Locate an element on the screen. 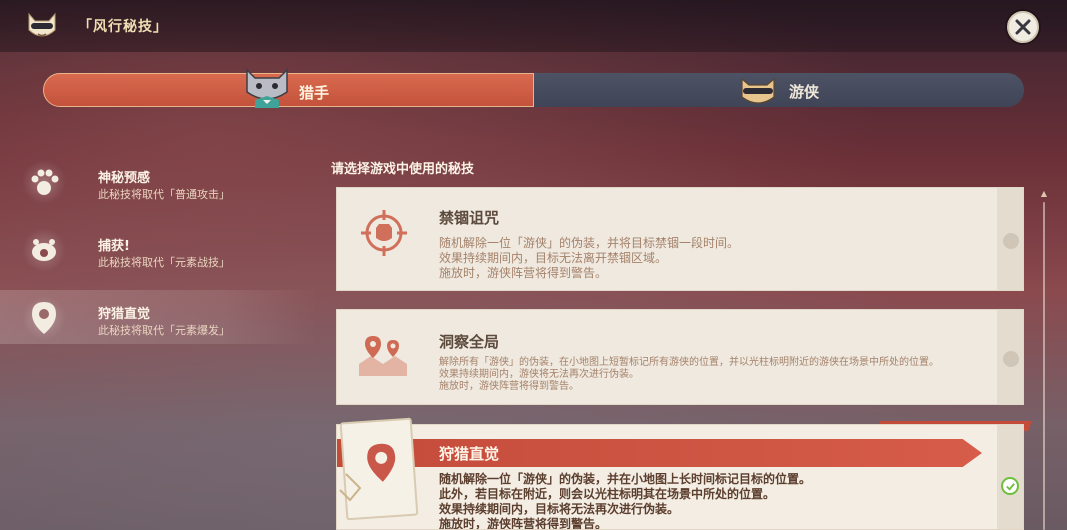  section-title: 请选择游戏中使用的秘技 is located at coordinates (403, 169).